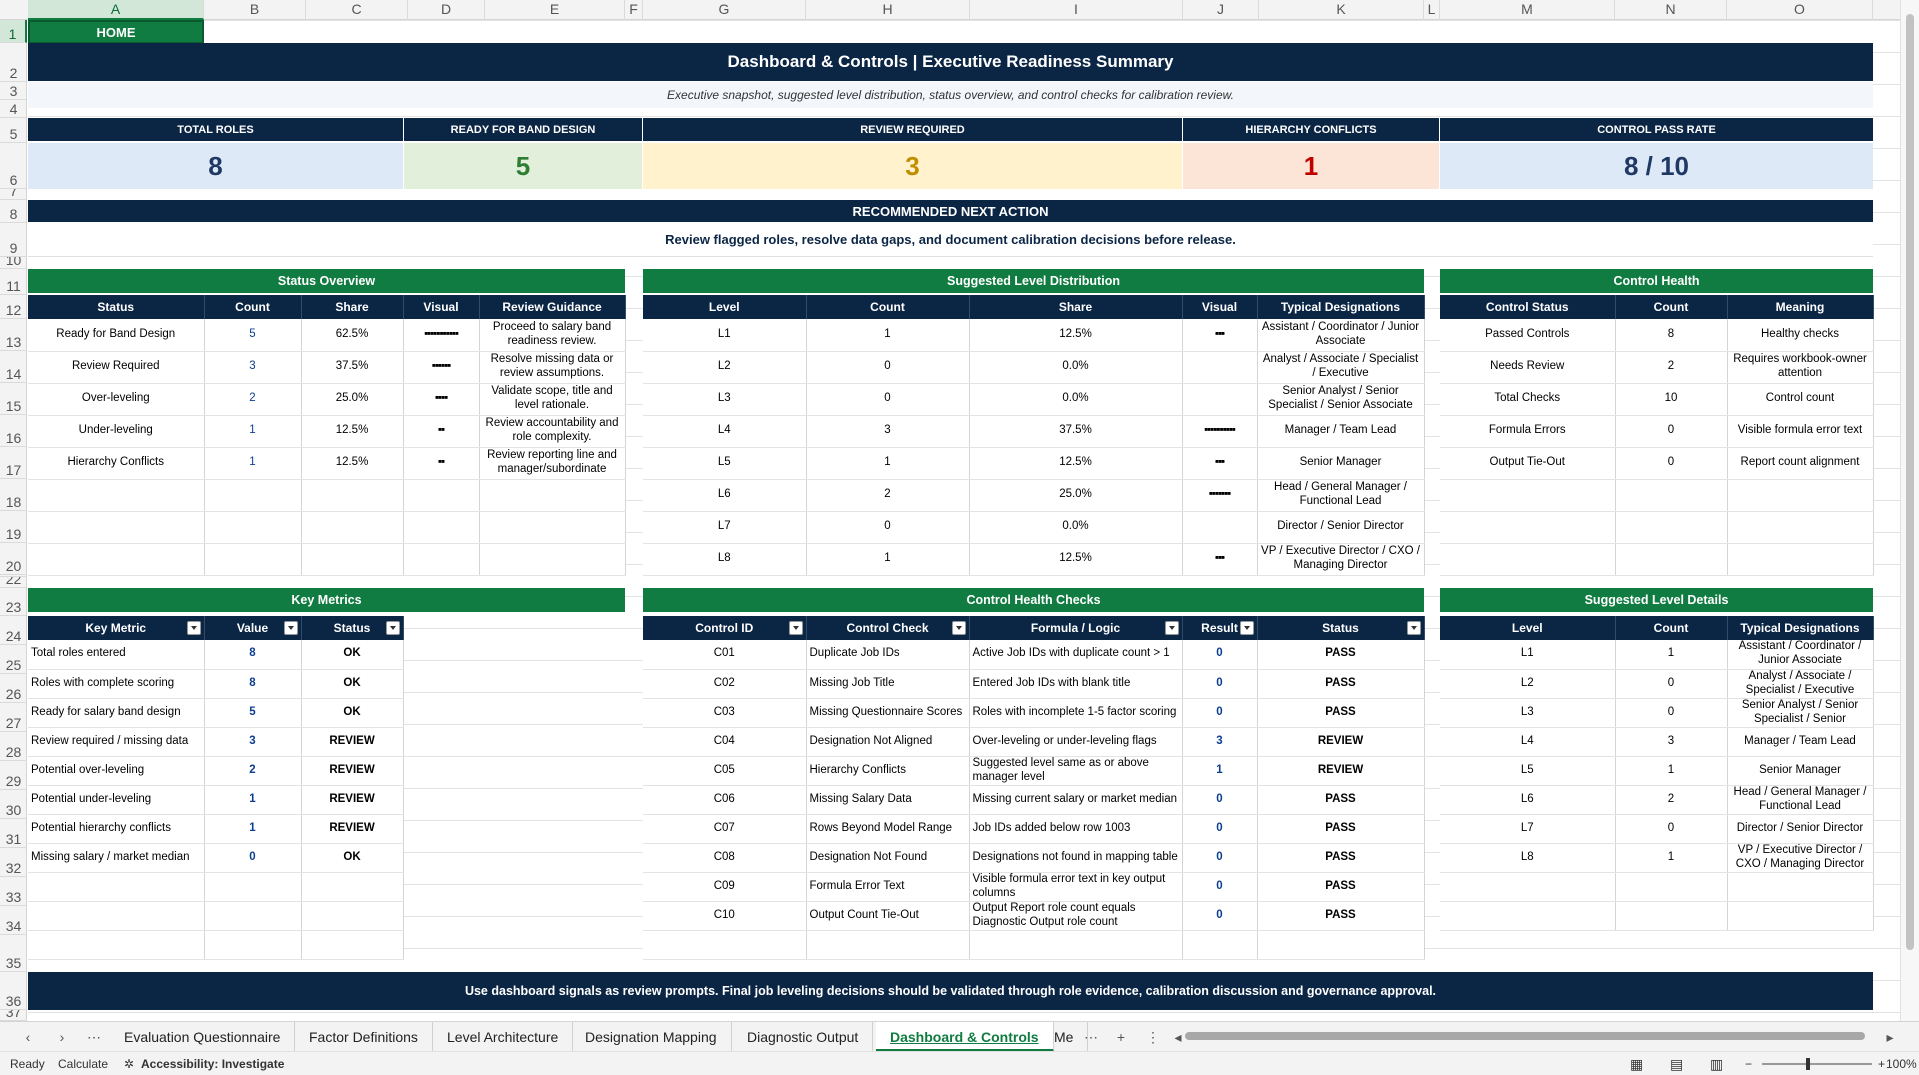 The height and width of the screenshot is (1075, 1919). What do you see at coordinates (116, 628) in the screenshot?
I see `column-header: Key Metric` at bounding box center [116, 628].